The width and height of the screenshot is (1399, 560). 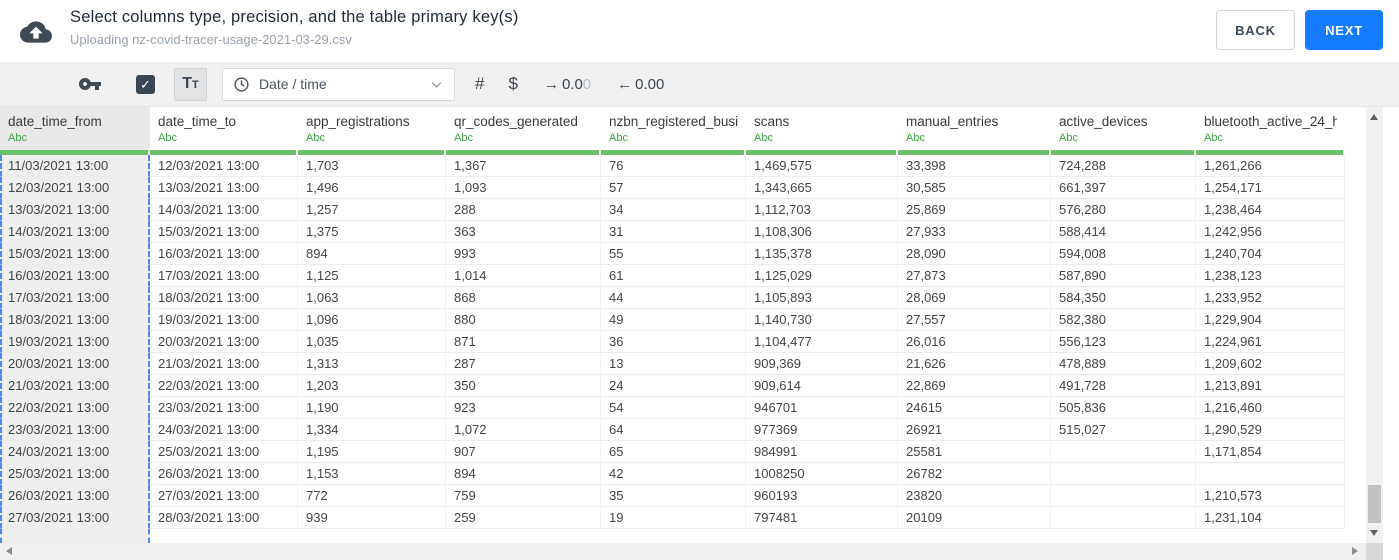 What do you see at coordinates (372, 474) in the screenshot?
I see `table-cell: 1,153` at bounding box center [372, 474].